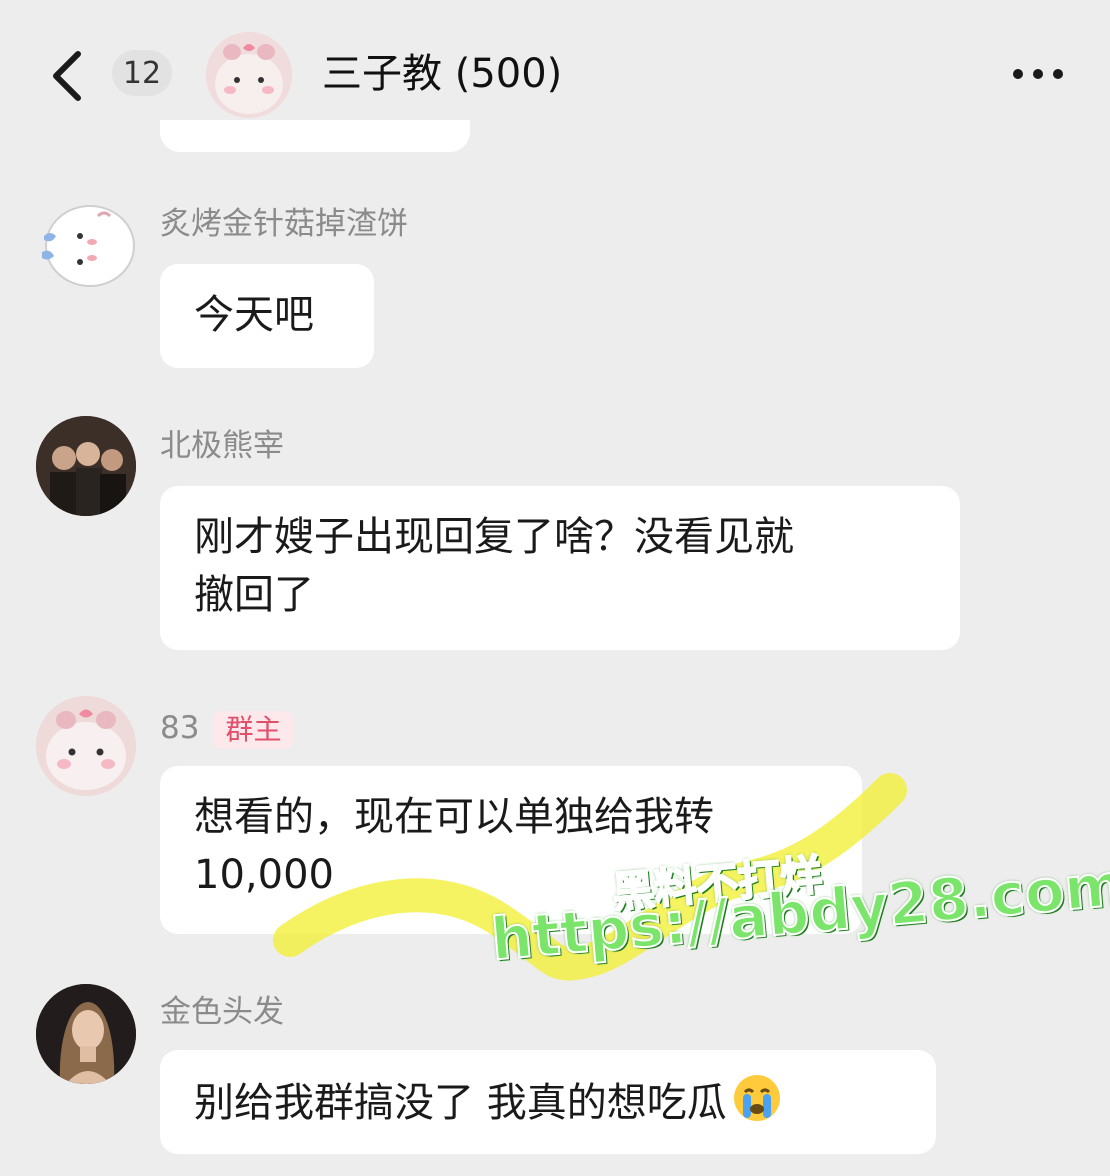  What do you see at coordinates (254, 315) in the screenshot?
I see `message-text: 今天吧` at bounding box center [254, 315].